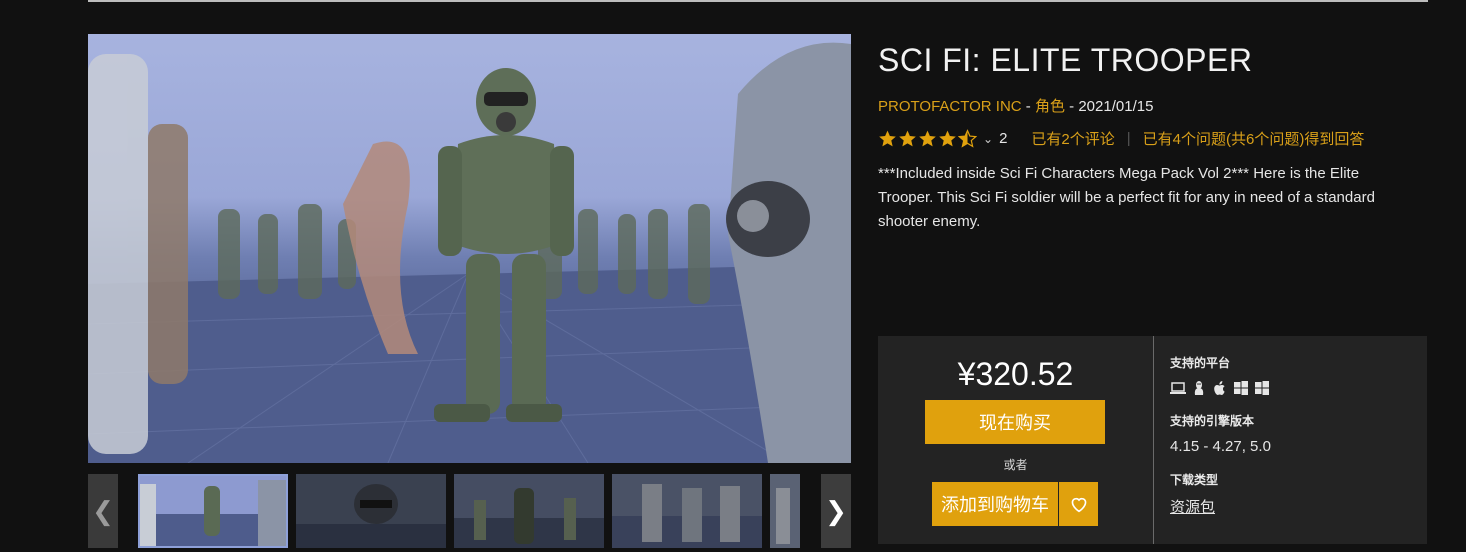 Image resolution: width=1466 pixels, height=552 pixels. I want to click on star-rating, so click(927, 138).